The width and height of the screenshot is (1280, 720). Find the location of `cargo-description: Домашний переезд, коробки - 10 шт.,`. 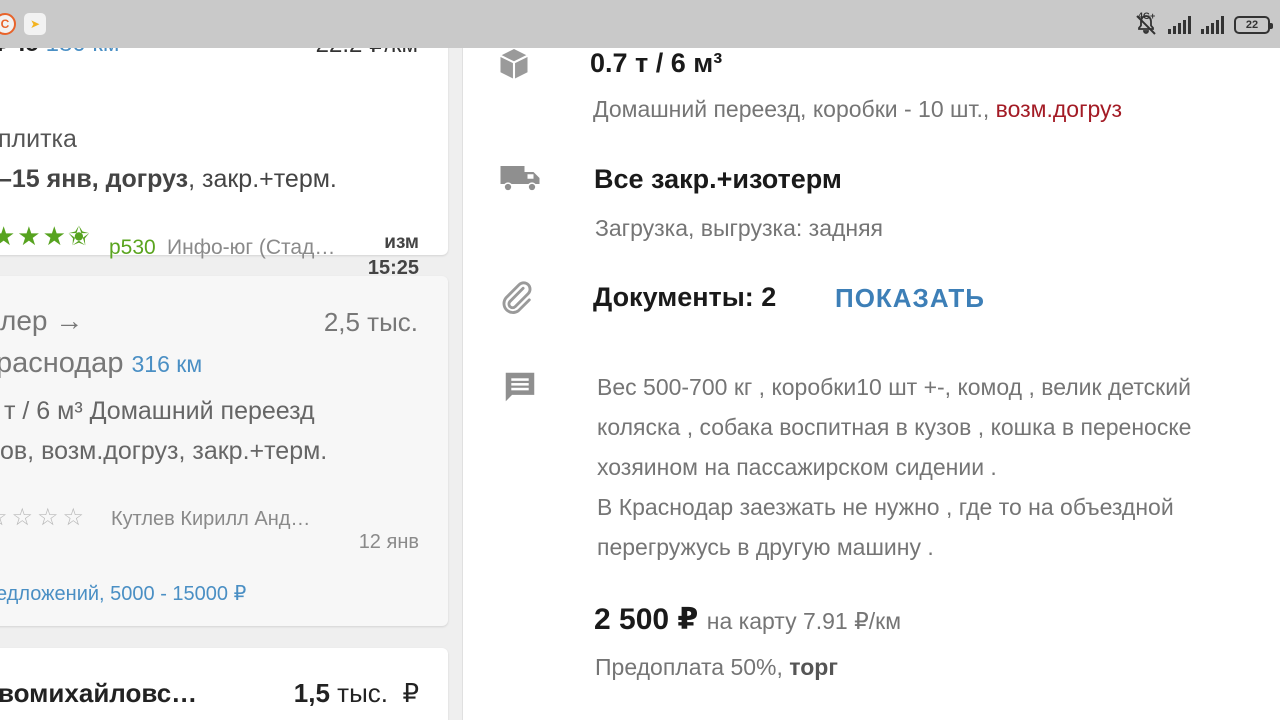

cargo-description: Домашний переезд, коробки - 10 шт., is located at coordinates (794, 109).